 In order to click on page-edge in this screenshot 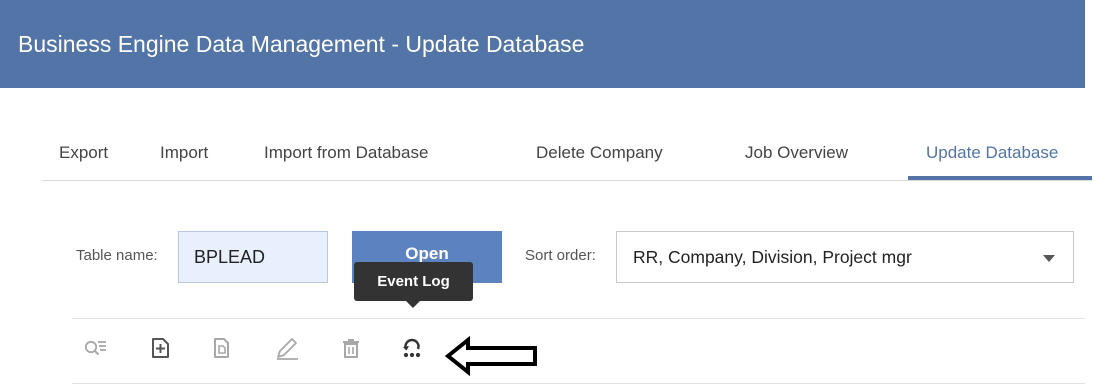, I will do `click(1090, 195)`.